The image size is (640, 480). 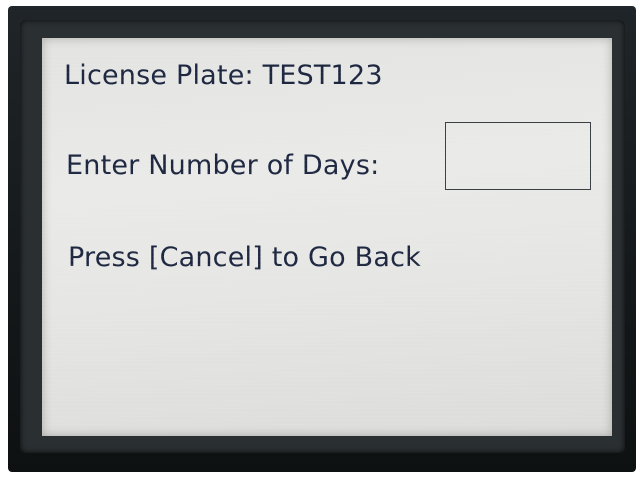 What do you see at coordinates (245, 257) in the screenshot?
I see `cancel-hint-text: Press [Cancel] to Go Back` at bounding box center [245, 257].